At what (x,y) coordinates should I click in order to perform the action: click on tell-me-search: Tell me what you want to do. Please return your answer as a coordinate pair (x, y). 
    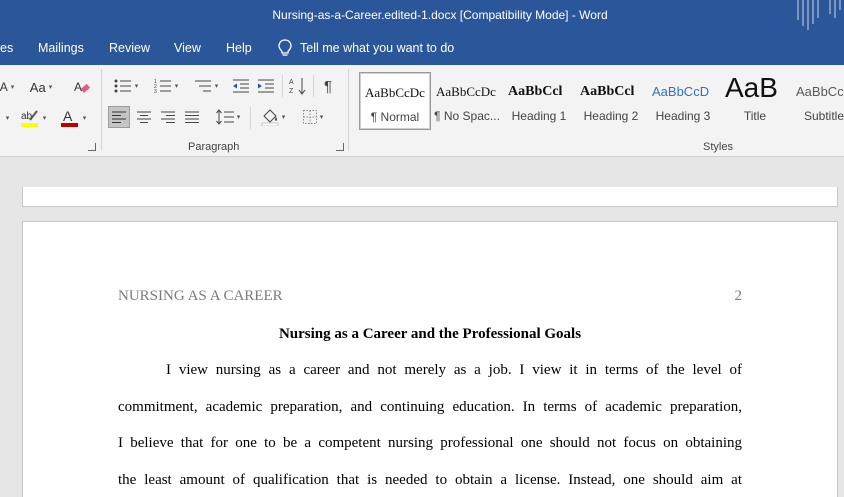
    Looking at the image, I should click on (366, 48).